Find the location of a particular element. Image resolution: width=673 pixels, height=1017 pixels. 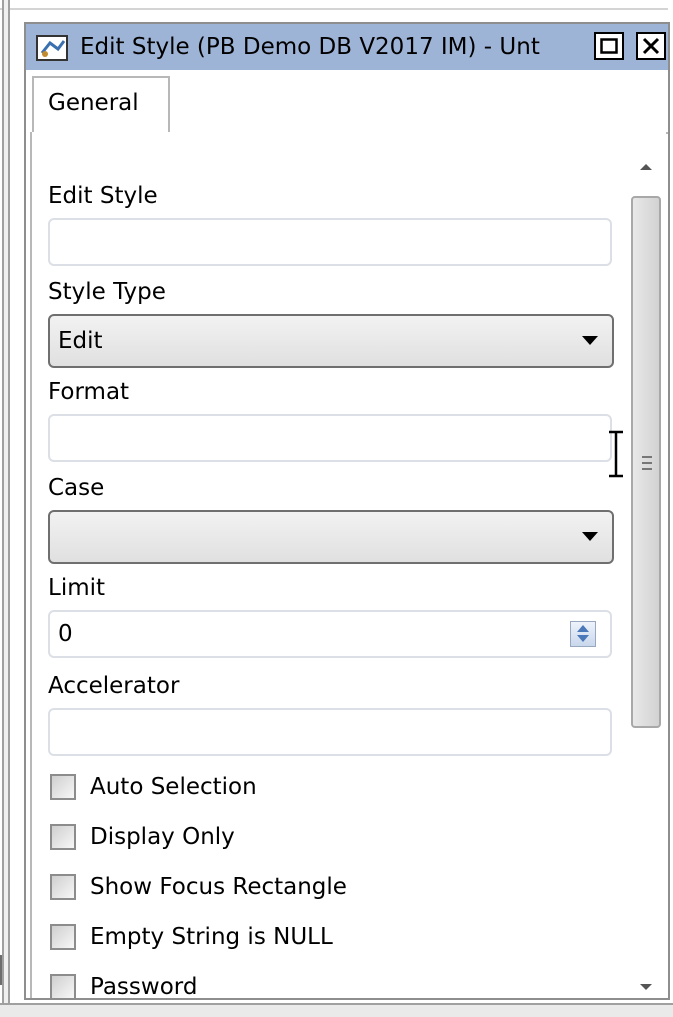

title-bar: Edit Style (PB Demo DB V2017 IM) - Unt is located at coordinates (347, 48).